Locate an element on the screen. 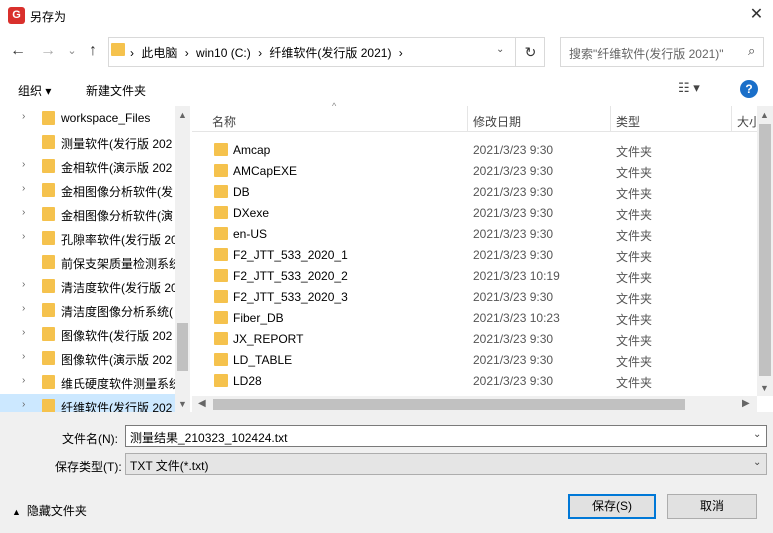  file-name: LD28 is located at coordinates (247, 381).